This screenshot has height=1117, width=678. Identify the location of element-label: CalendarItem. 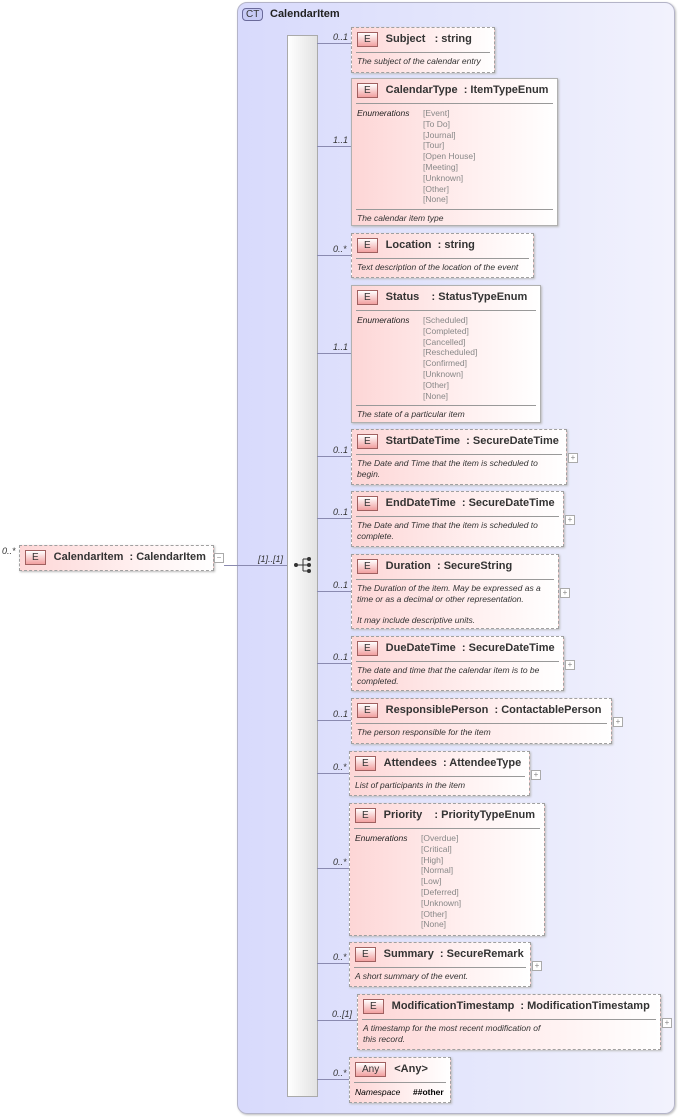
(129, 557).